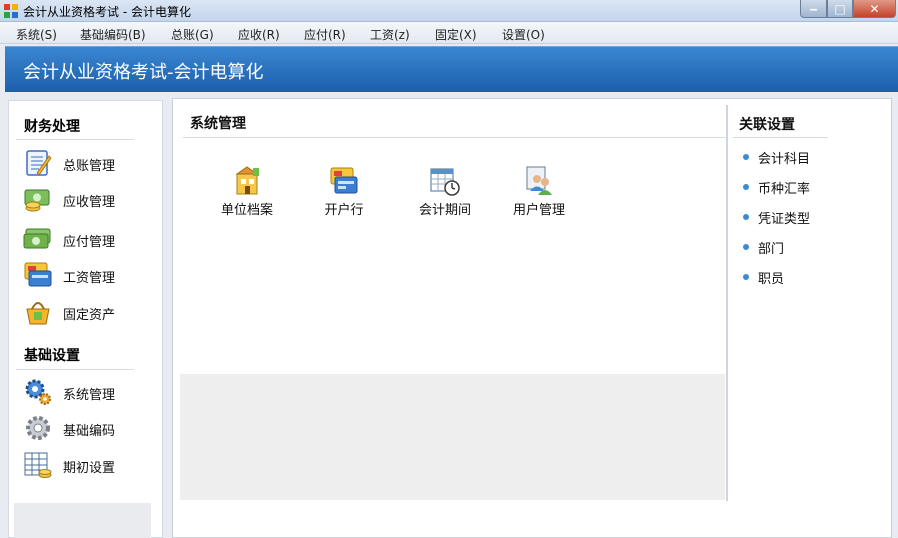 This screenshot has height=538, width=898. I want to click on opening-setup-icon, so click(38, 465).